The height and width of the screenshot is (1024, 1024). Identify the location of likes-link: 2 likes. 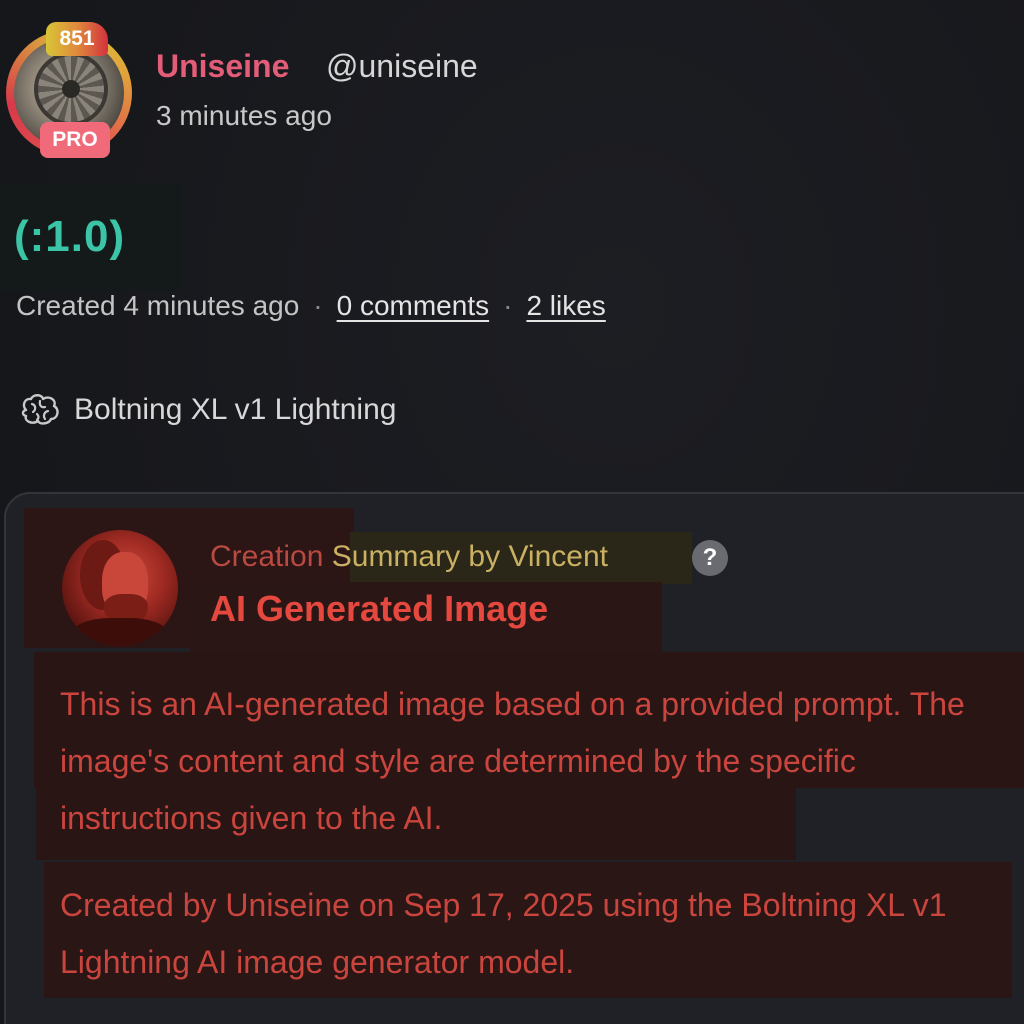
(565, 305).